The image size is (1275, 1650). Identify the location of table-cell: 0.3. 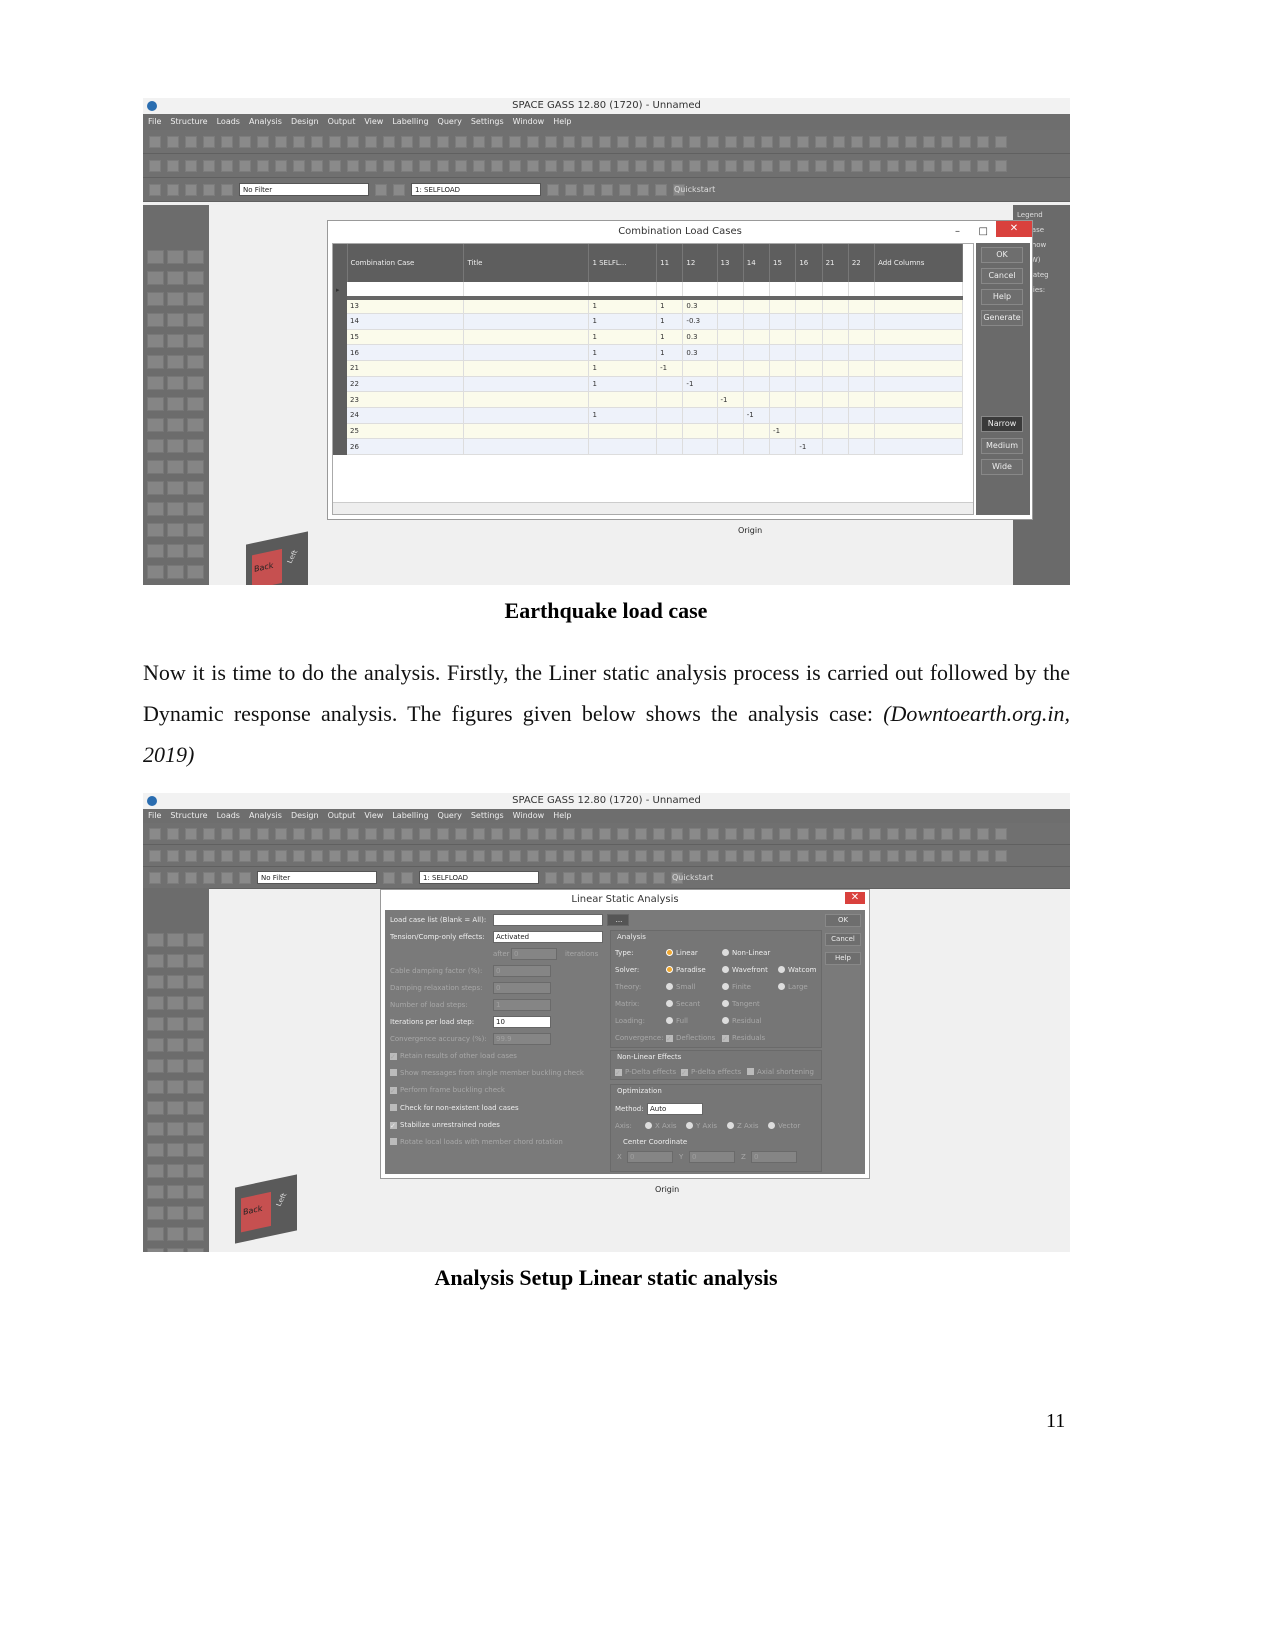
(700, 305).